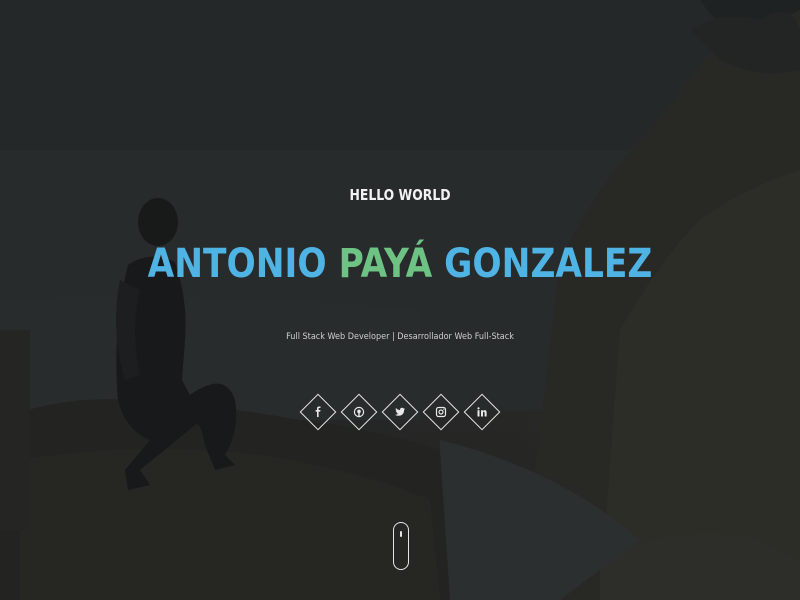  Describe the element at coordinates (401, 546) in the screenshot. I see `mouse-scroll-icon` at that location.